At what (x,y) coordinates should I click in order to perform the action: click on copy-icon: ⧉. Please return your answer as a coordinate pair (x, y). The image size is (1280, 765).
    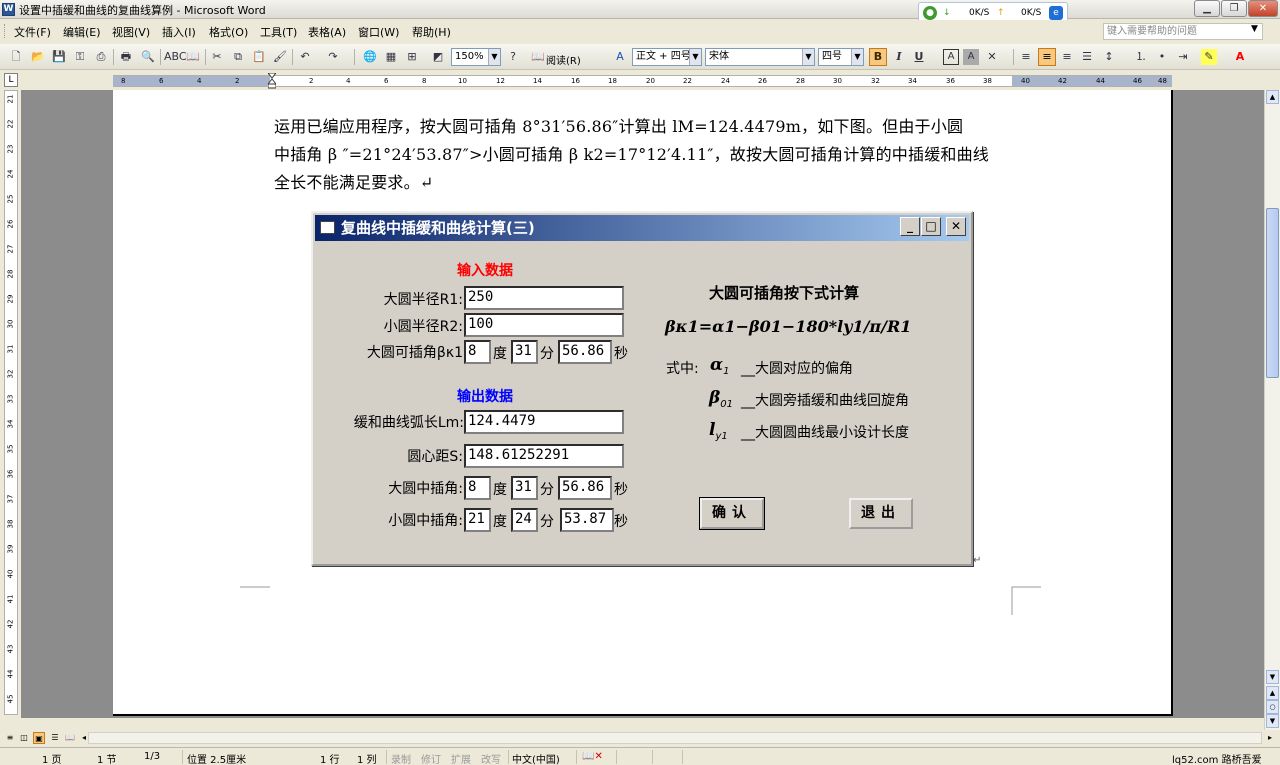
    Looking at the image, I should click on (238, 57).